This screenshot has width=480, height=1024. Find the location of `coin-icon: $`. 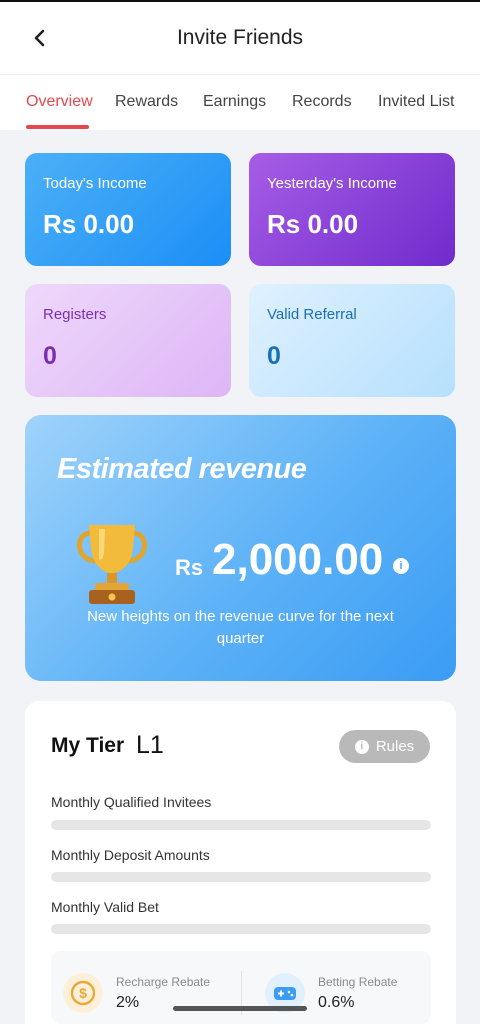

coin-icon: $ is located at coordinates (83, 993).